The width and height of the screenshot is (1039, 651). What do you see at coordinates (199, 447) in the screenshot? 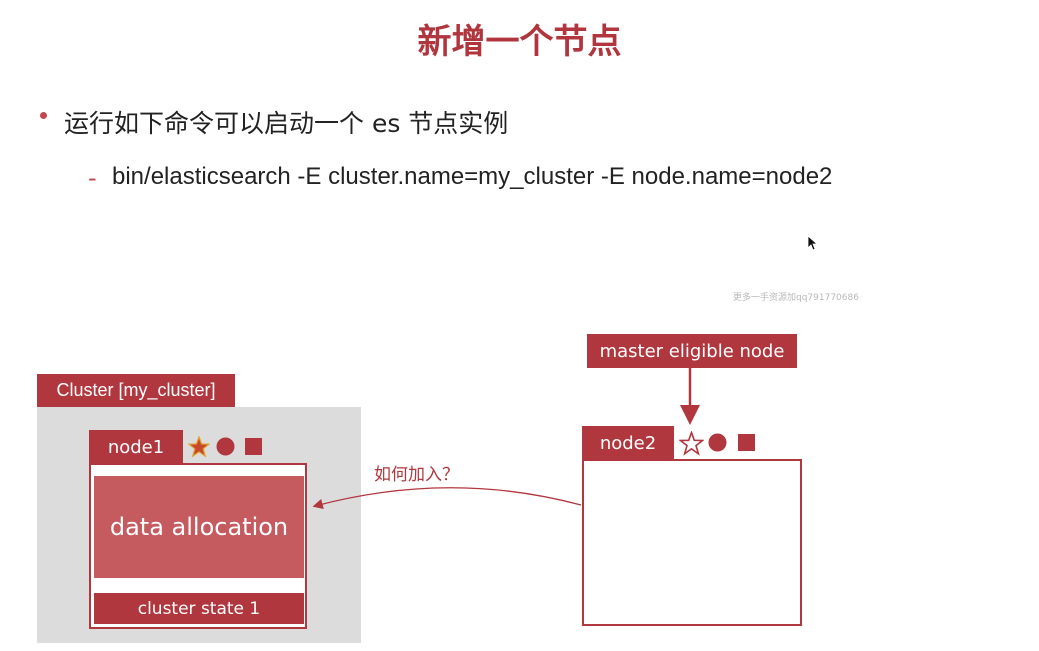
I see `star-filled-icon` at bounding box center [199, 447].